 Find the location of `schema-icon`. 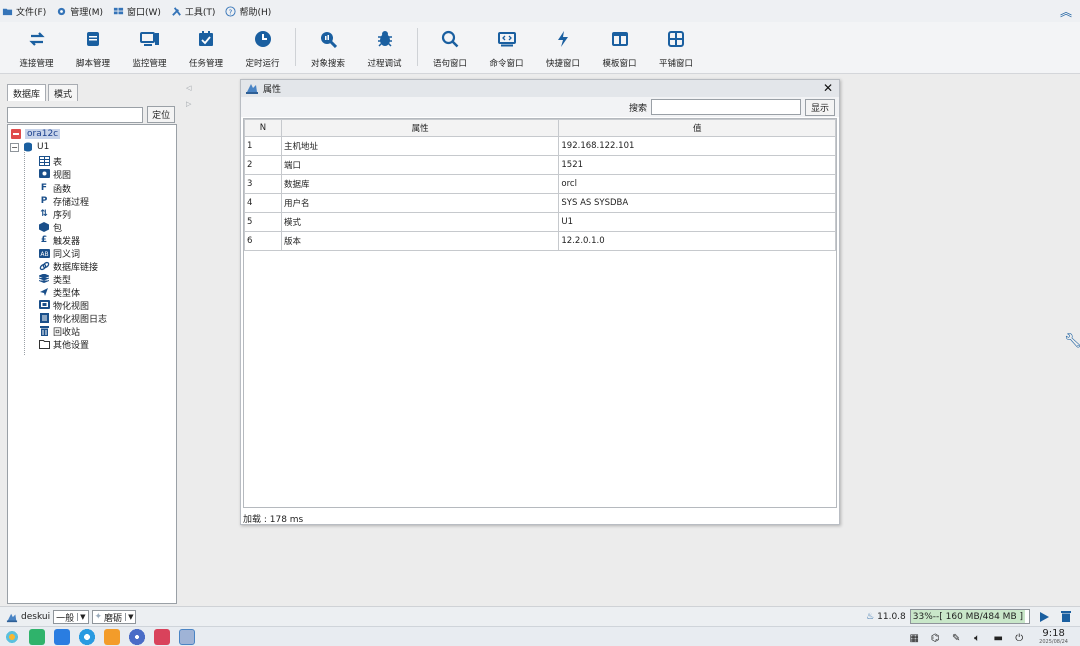

schema-icon is located at coordinates (28, 147).